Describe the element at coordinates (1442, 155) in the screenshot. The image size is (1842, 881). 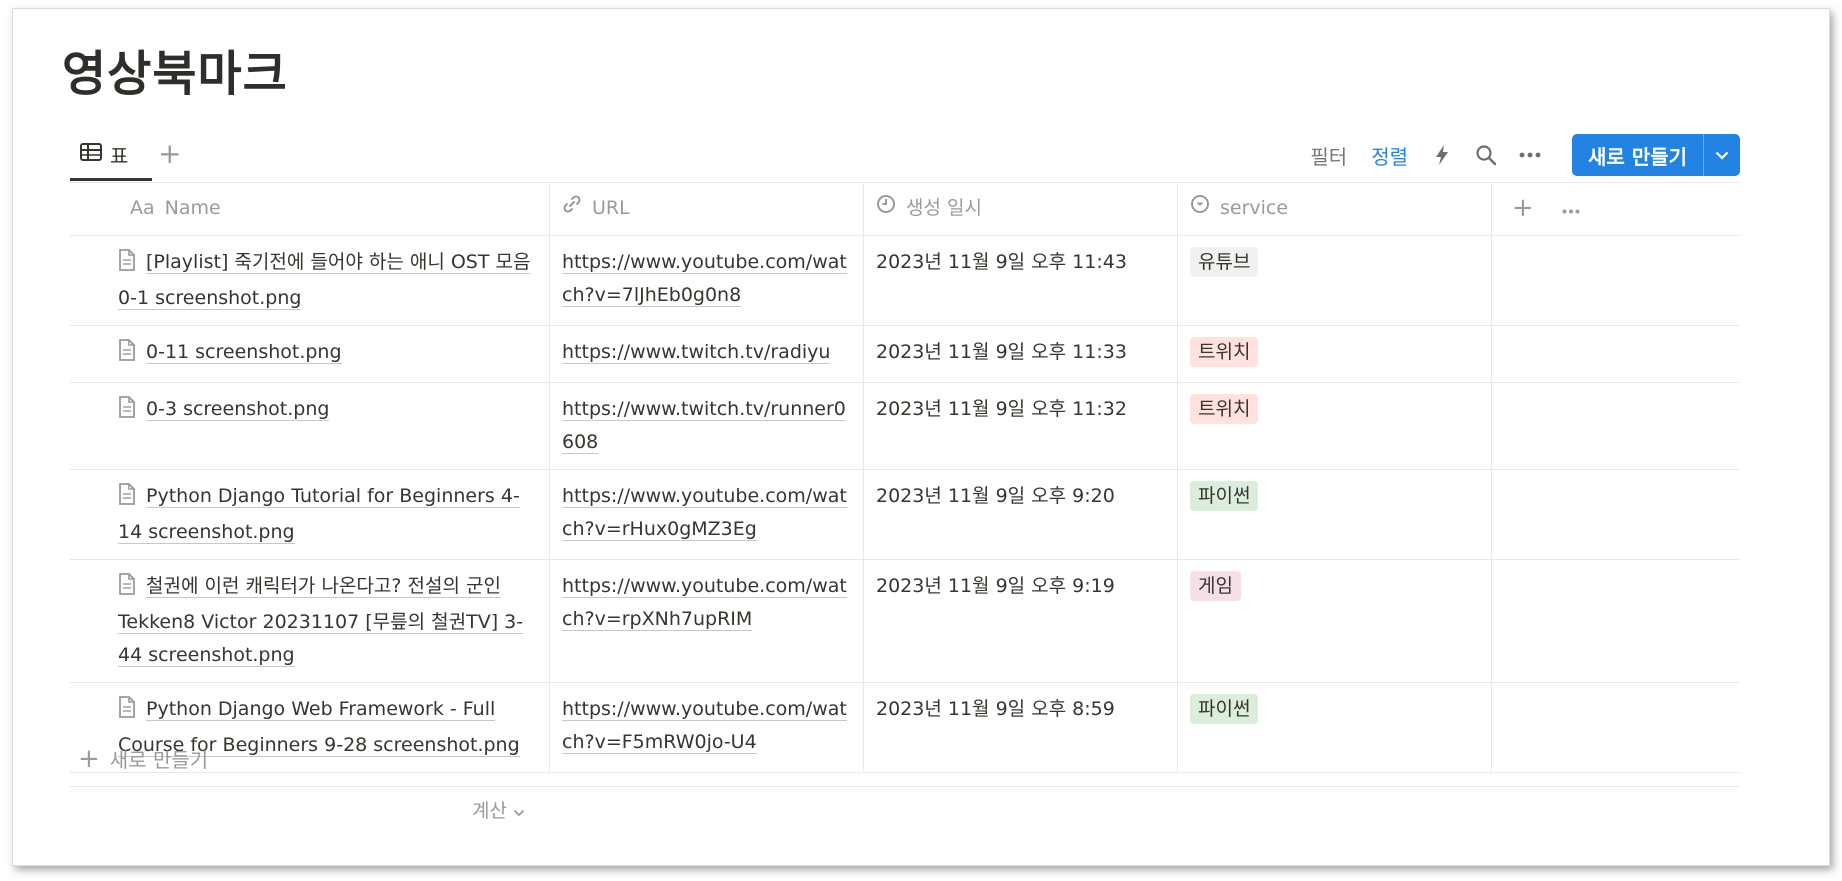
I see `automation-lightning-icon` at that location.